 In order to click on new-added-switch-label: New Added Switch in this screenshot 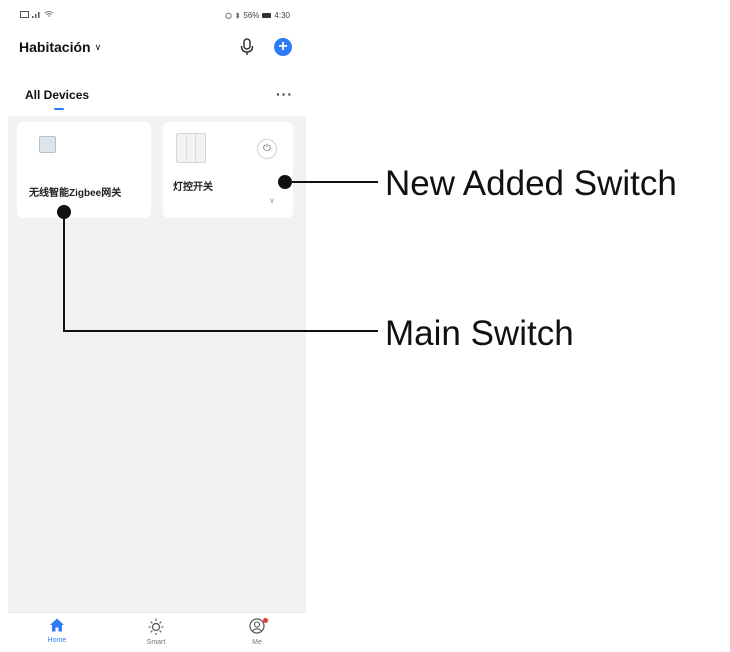, I will do `click(531, 183)`.